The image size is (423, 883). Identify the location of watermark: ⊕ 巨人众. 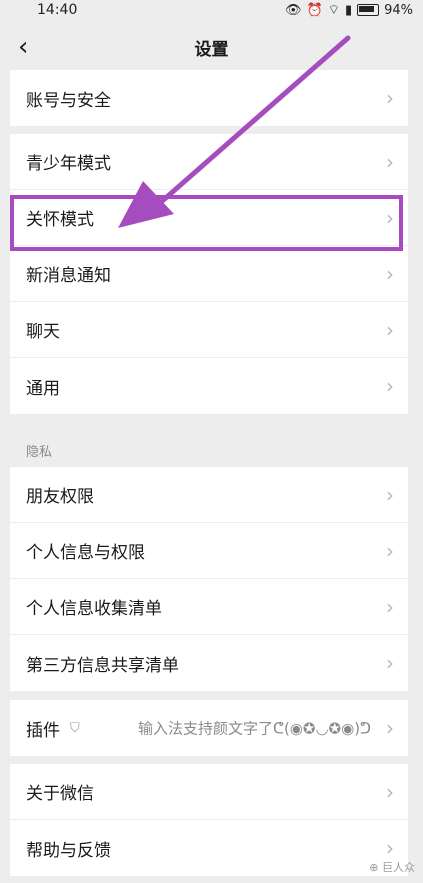
(392, 867).